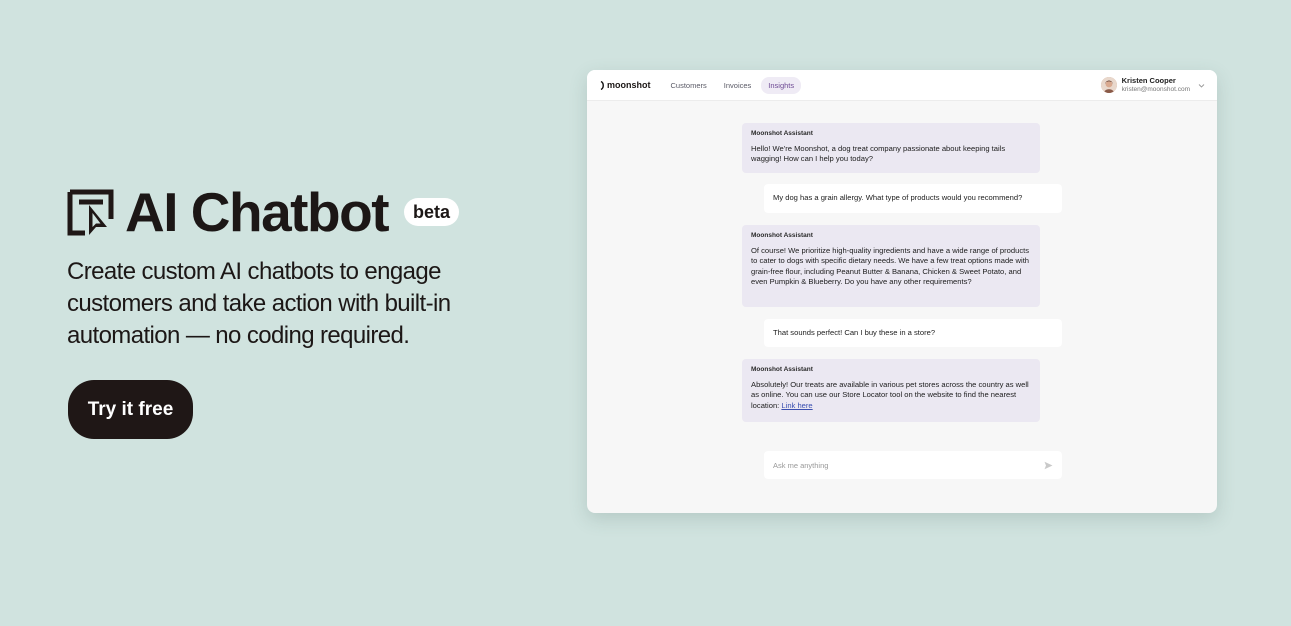  Describe the element at coordinates (796, 405) in the screenshot. I see `store-locator-link: Link here` at that location.